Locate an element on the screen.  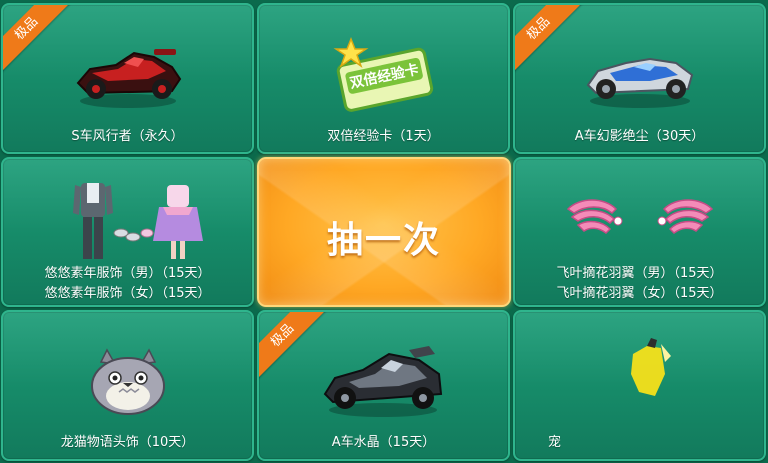
prize-cell-pet: 宠 is located at coordinates (639, 385).